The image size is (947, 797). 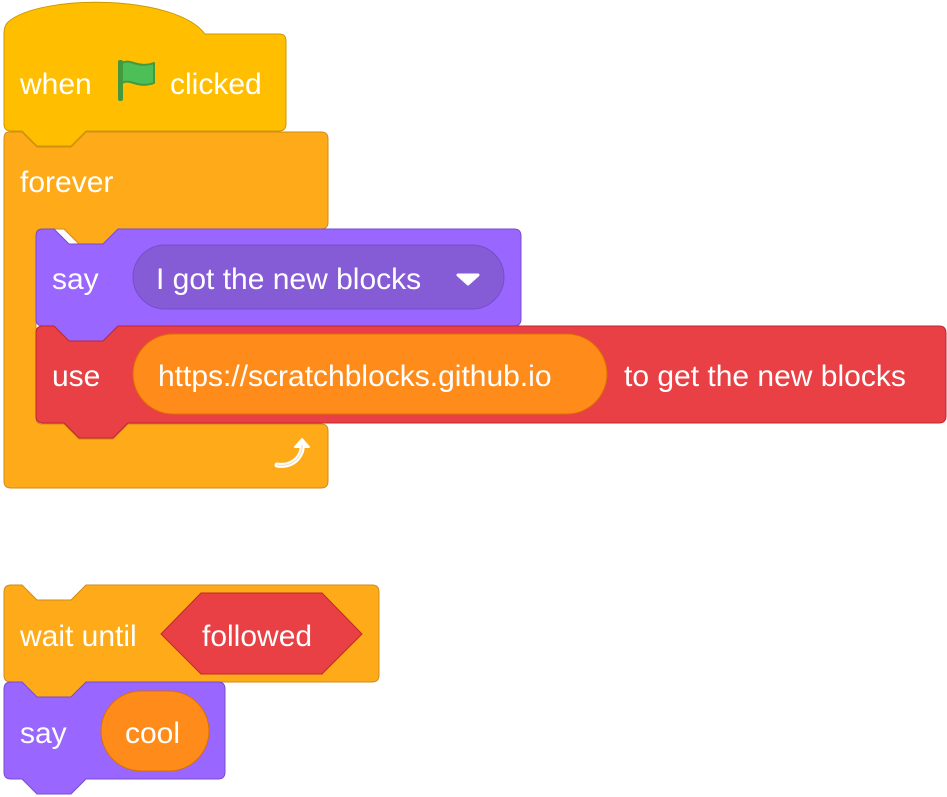 I want to click on script-stack-2: wait until followed say cool, so click(x=191, y=689).